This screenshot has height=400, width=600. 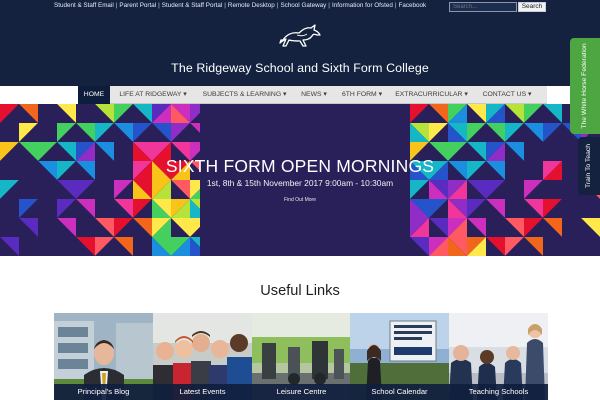 I want to click on card-leisure-centre: Leisure Centre, so click(x=301, y=356).